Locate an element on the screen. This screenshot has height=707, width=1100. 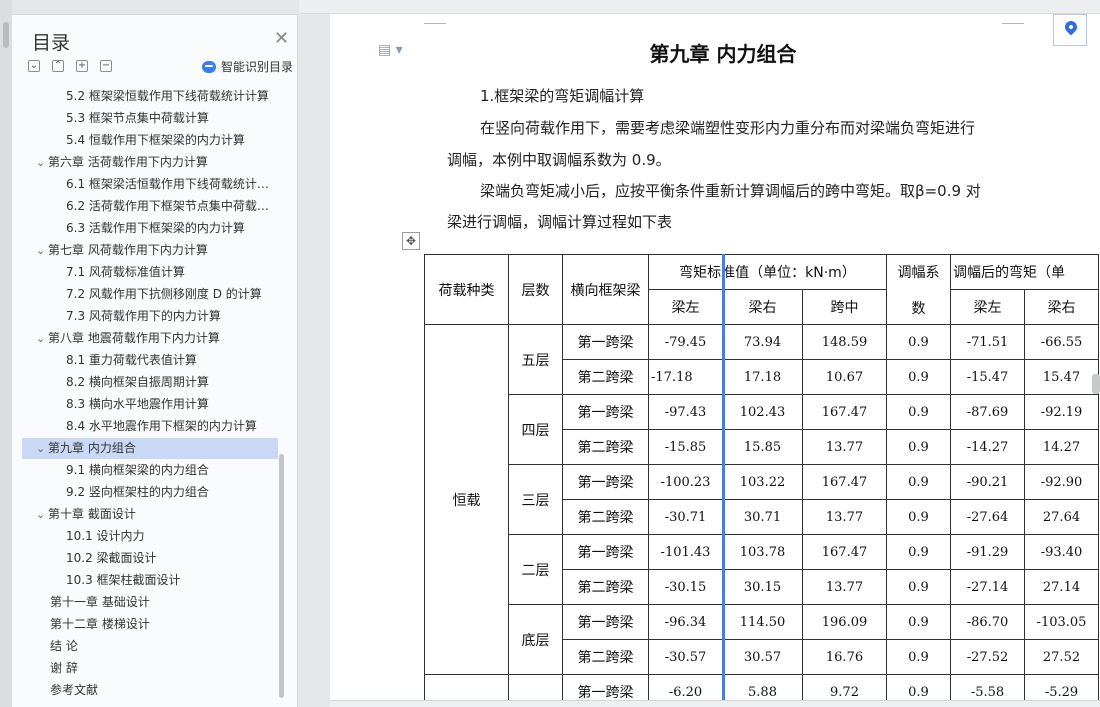
toc-item: 6.3 活载作用下框架梁的内力计算 is located at coordinates (150, 228).